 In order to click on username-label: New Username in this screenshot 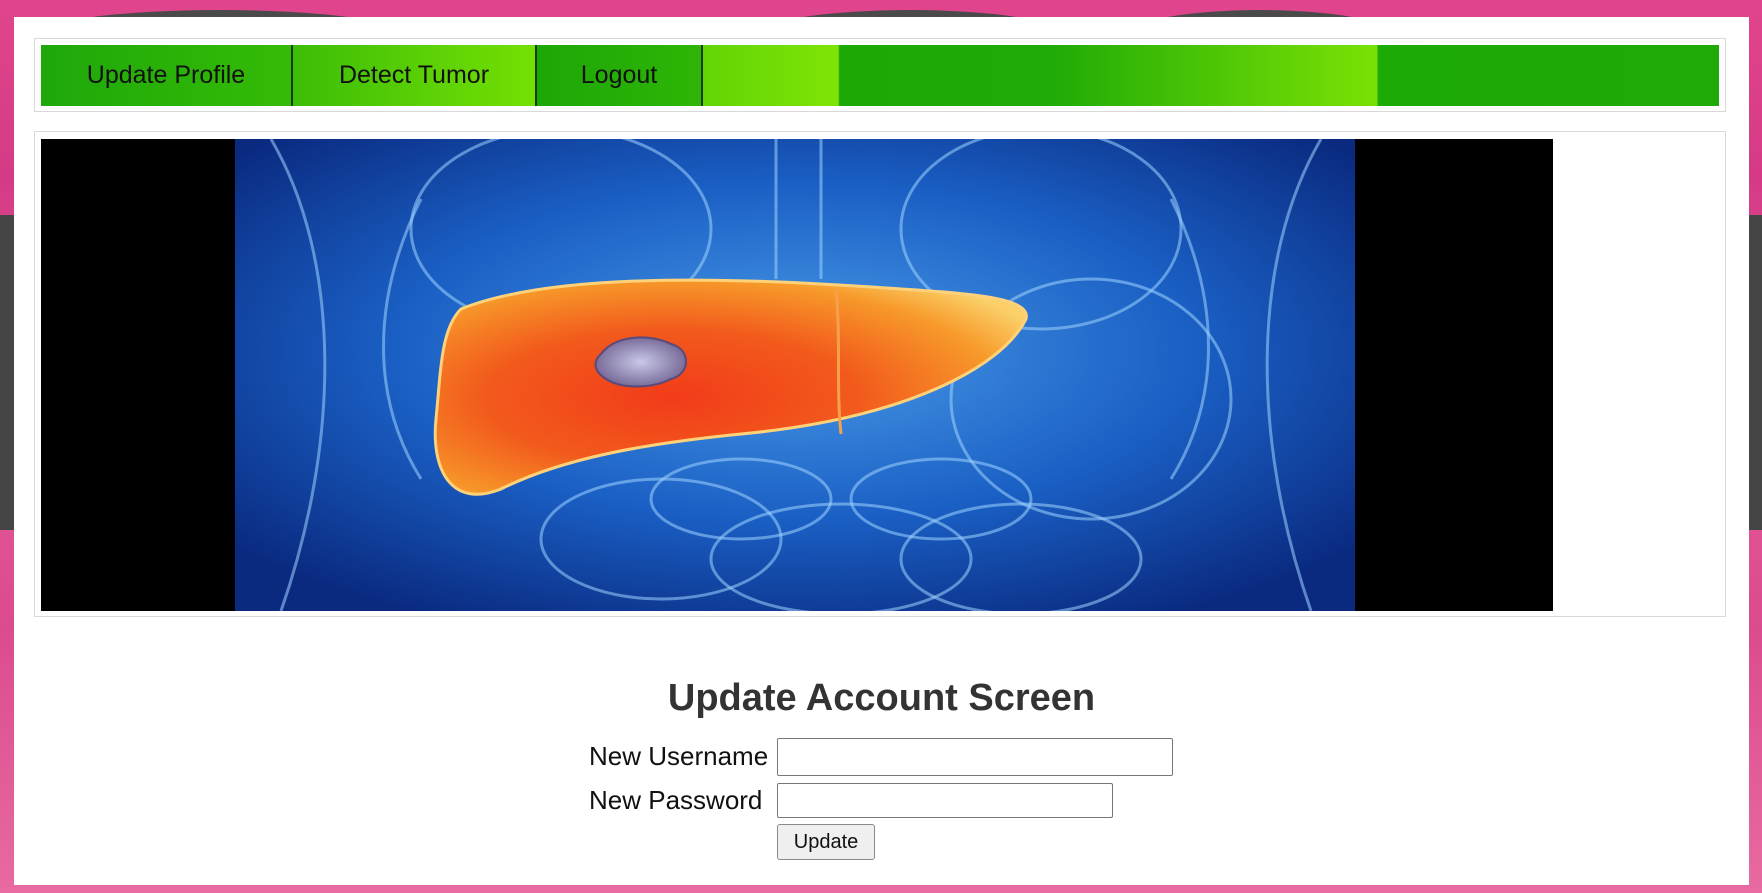, I will do `click(679, 756)`.